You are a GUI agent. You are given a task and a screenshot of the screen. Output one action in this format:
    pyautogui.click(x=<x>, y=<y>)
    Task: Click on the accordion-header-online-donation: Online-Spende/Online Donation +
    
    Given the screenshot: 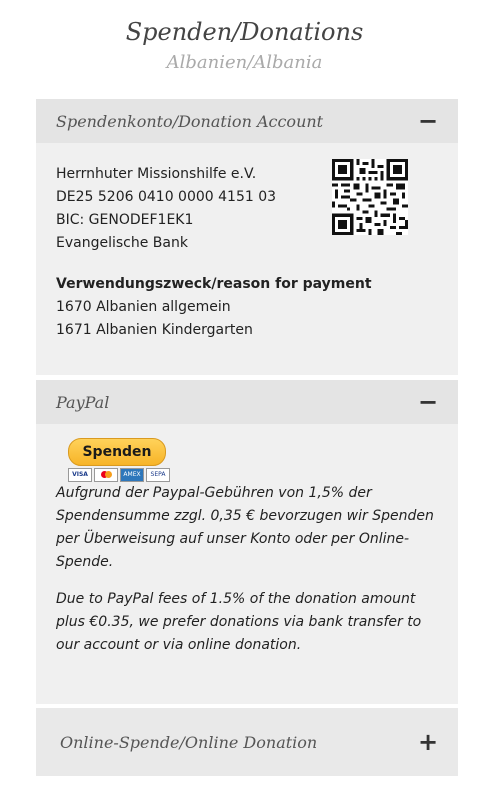 What is the action you would take?
    pyautogui.click(x=247, y=742)
    